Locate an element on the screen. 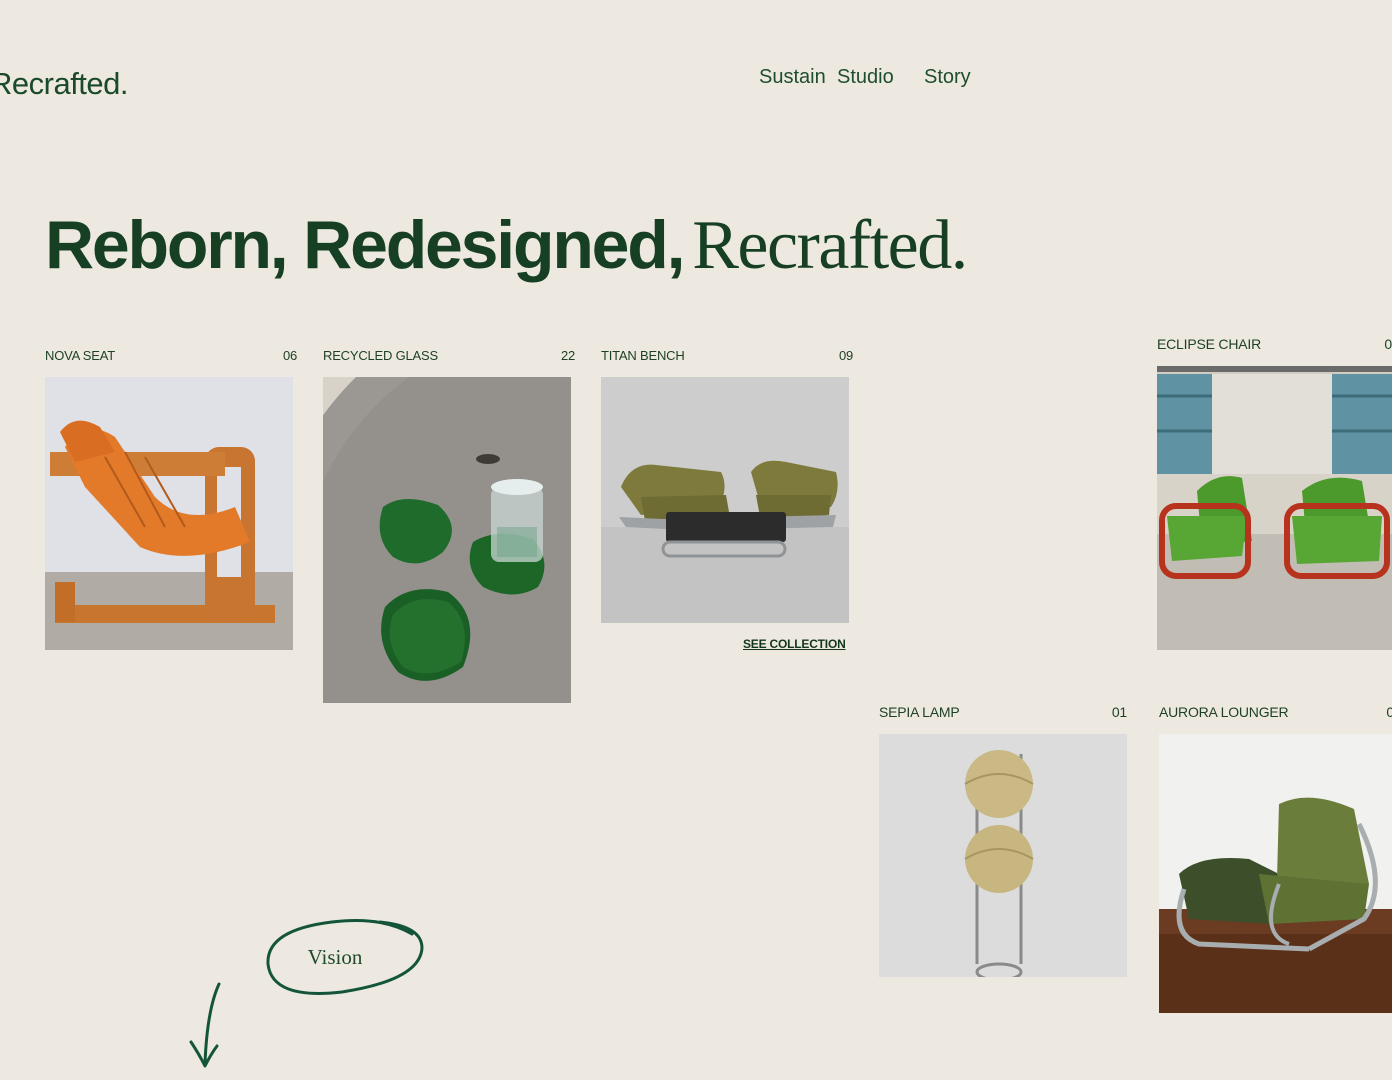  product-card-eclipse-chair: ECLIPSE CHAIR 0 is located at coordinates (1274, 493).